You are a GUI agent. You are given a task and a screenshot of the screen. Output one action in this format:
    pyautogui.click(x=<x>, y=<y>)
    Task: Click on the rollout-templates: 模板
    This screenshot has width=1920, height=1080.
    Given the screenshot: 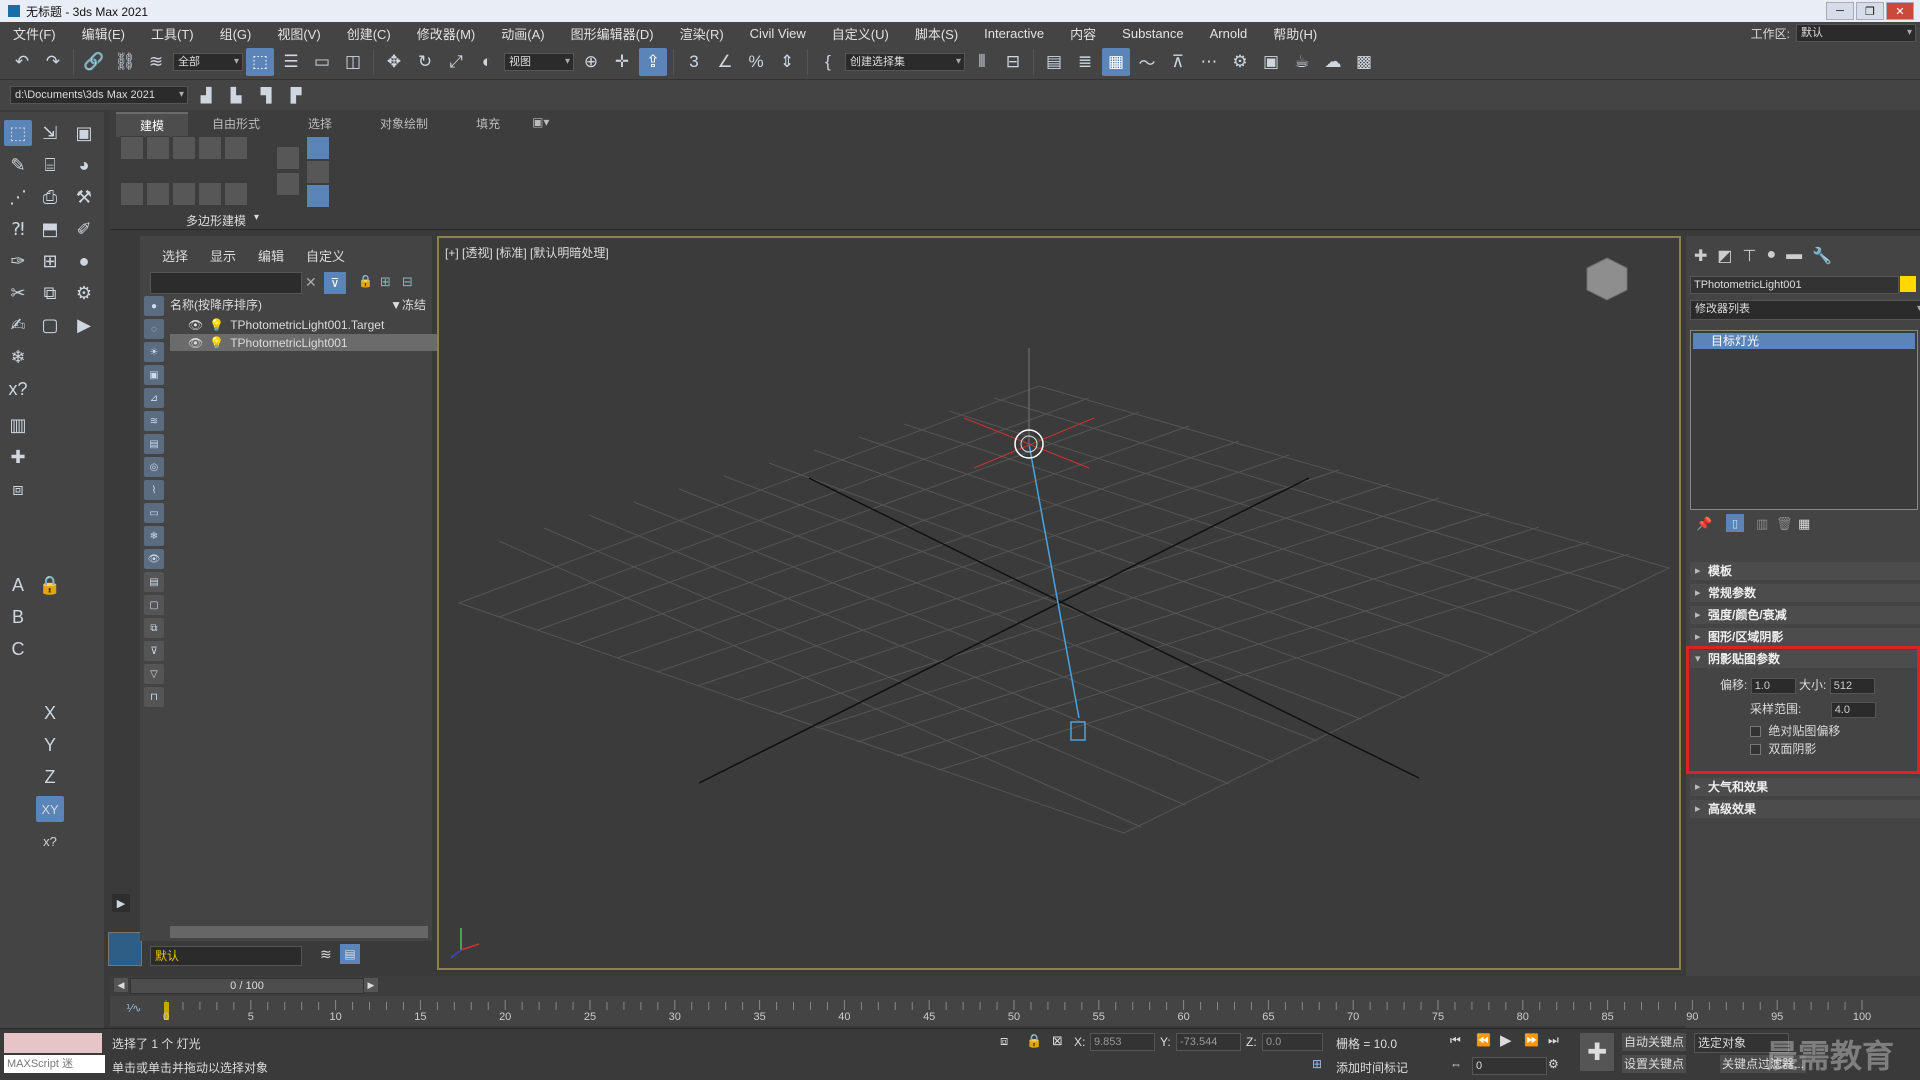 What is the action you would take?
    pyautogui.click(x=1805, y=571)
    